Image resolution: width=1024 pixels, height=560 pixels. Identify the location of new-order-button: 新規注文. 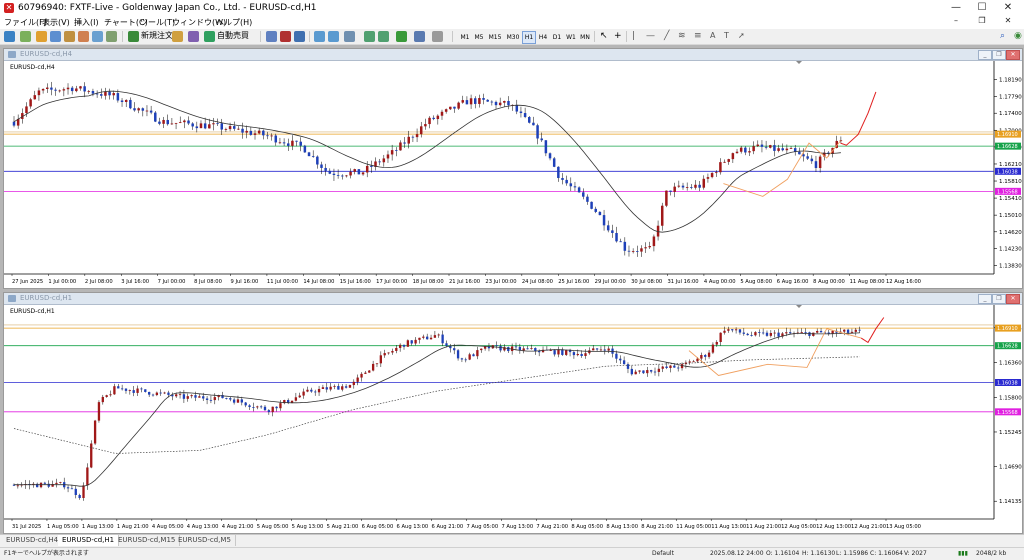
(157, 36).